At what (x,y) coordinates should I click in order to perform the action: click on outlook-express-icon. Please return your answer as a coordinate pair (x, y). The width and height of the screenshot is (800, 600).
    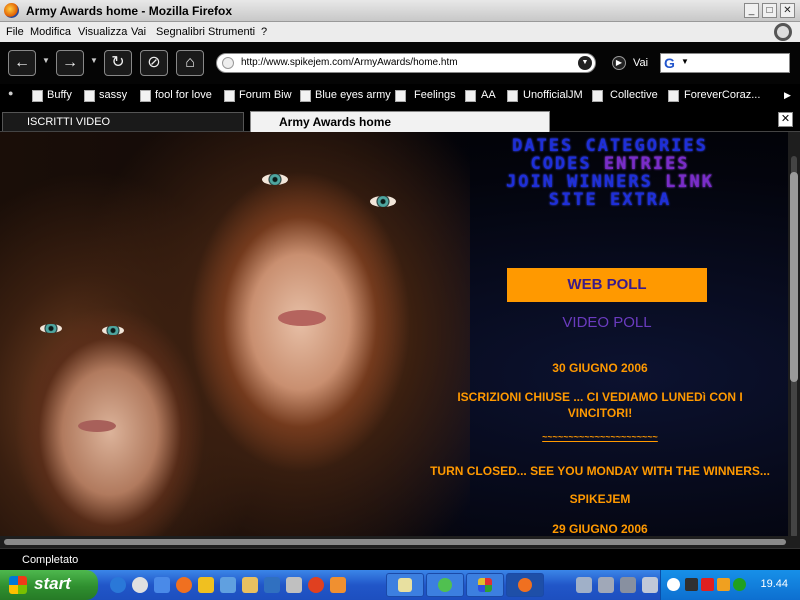
    Looking at the image, I should click on (162, 585).